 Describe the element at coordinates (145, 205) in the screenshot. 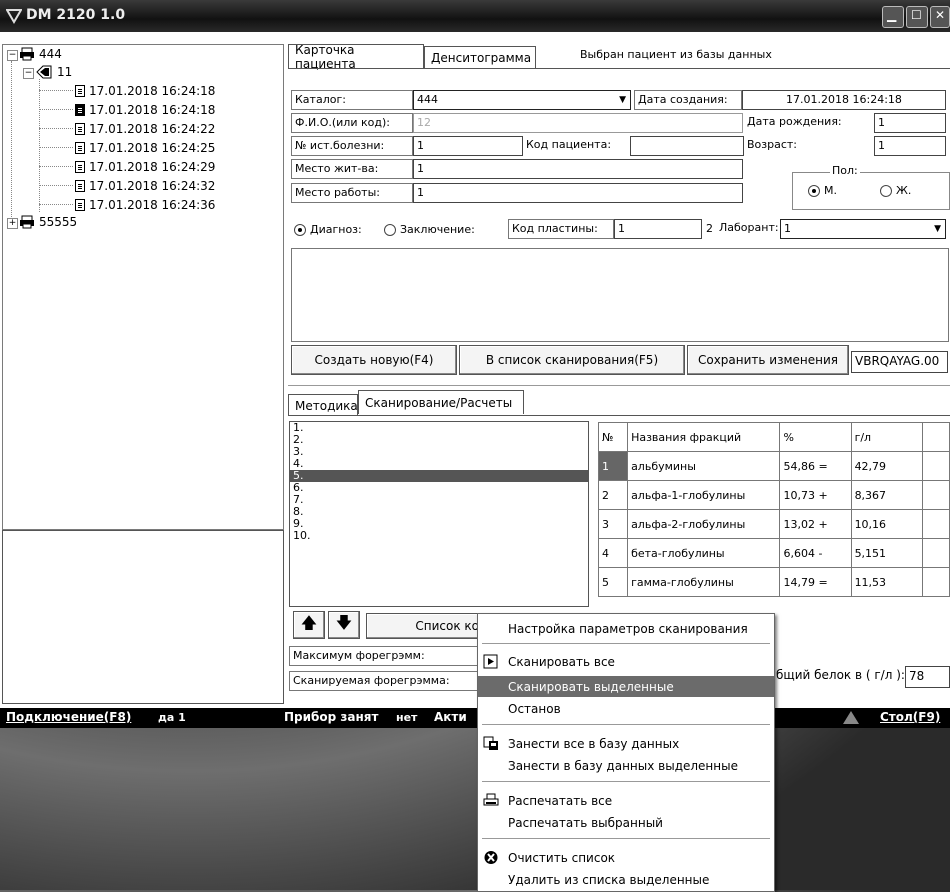

I see `tree-record: 17.01.2018 16:24:36` at that location.